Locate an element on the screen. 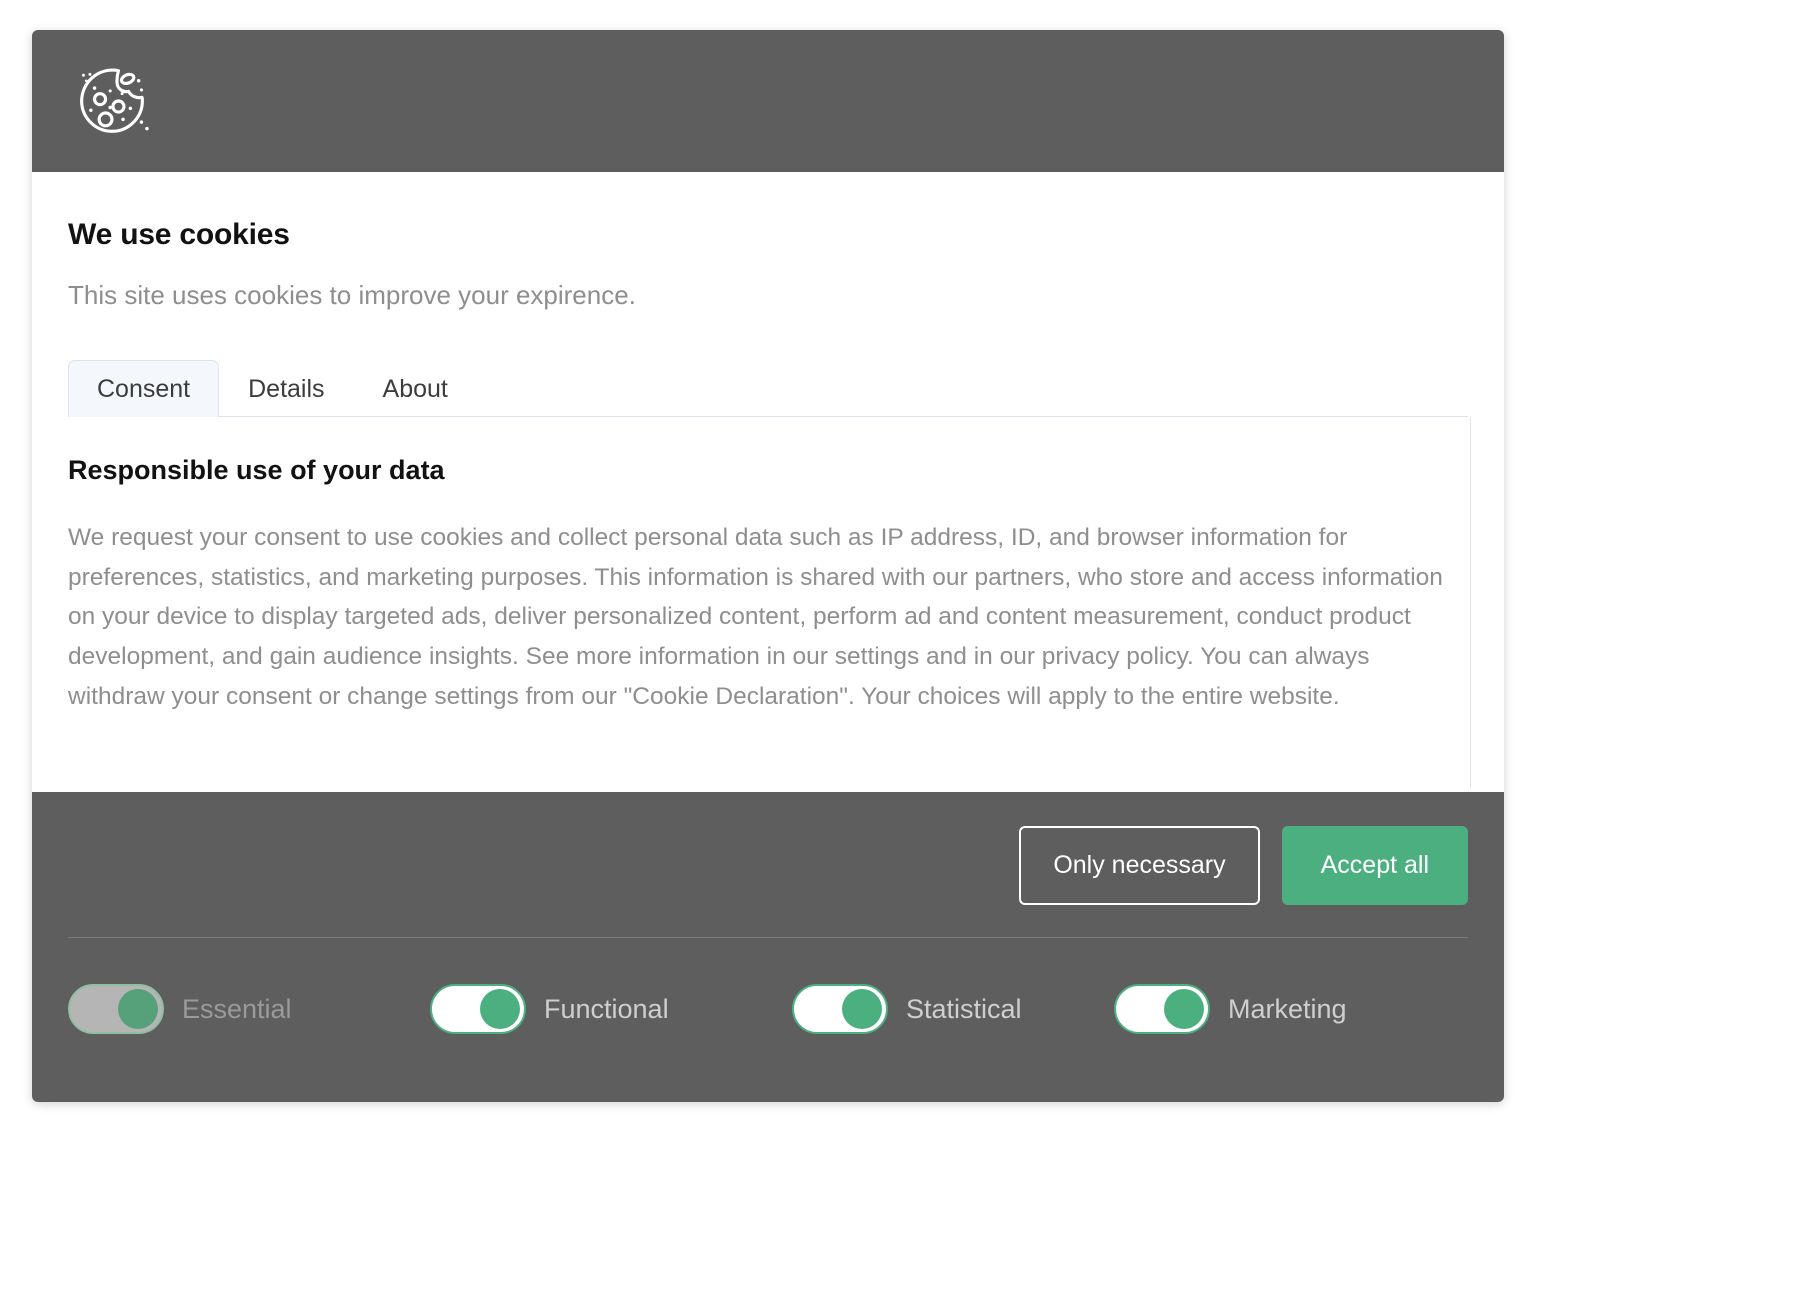  only-necessary-button: Only necessary is located at coordinates (1139, 865).